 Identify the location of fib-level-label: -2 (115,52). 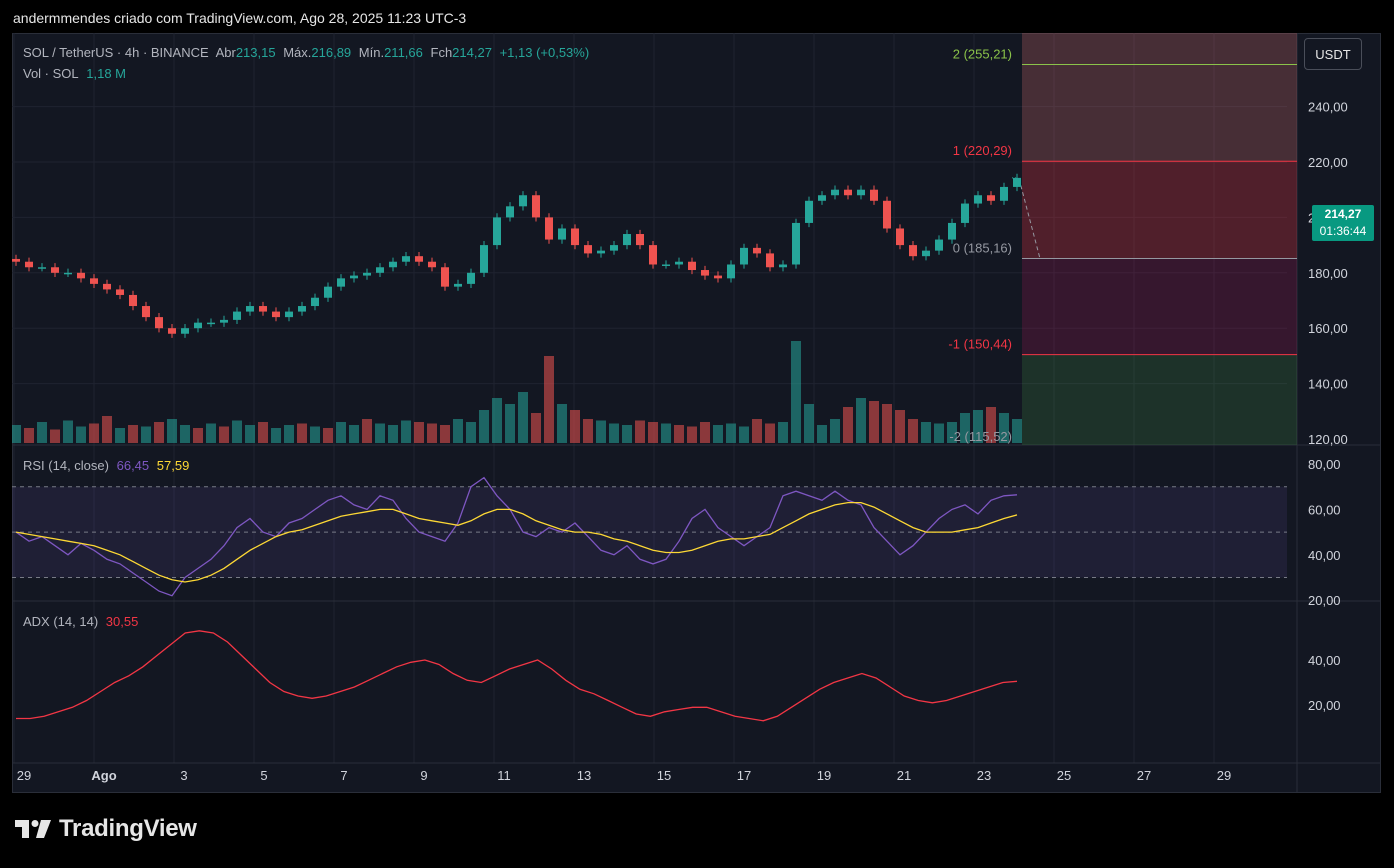
(980, 436).